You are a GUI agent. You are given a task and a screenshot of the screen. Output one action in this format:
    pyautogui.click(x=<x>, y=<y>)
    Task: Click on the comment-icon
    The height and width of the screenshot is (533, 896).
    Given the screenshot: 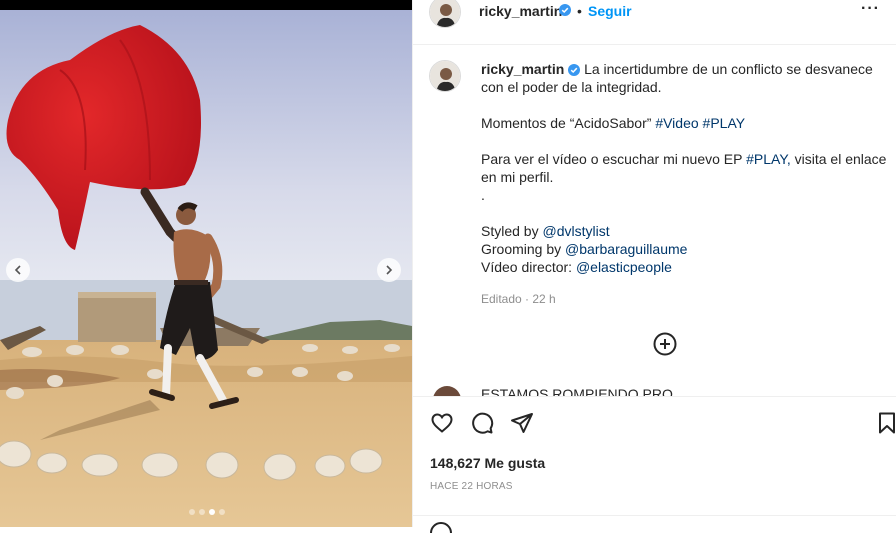 What is the action you would take?
    pyautogui.click(x=482, y=423)
    